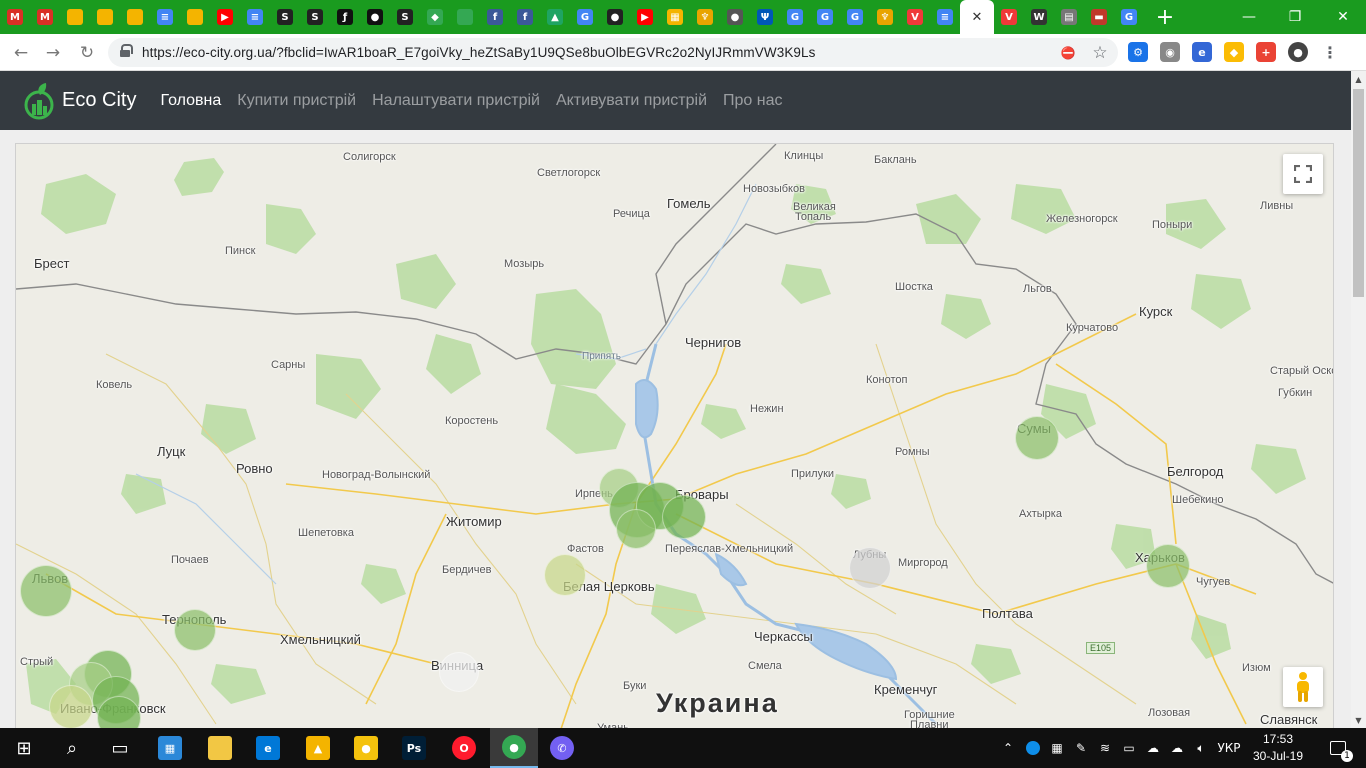  I want to click on extension-blue-icon: ⚙, so click(1138, 52).